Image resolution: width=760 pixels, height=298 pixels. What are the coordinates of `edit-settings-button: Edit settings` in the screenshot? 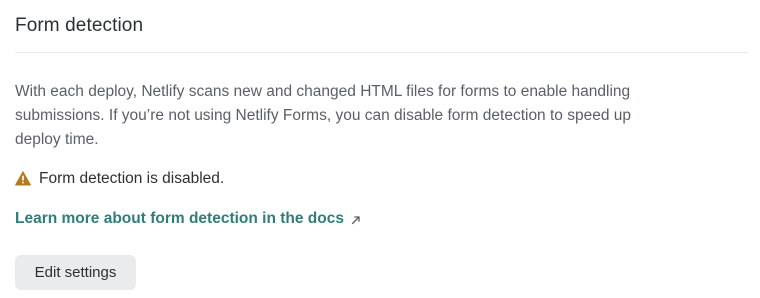 It's located at (75, 272).